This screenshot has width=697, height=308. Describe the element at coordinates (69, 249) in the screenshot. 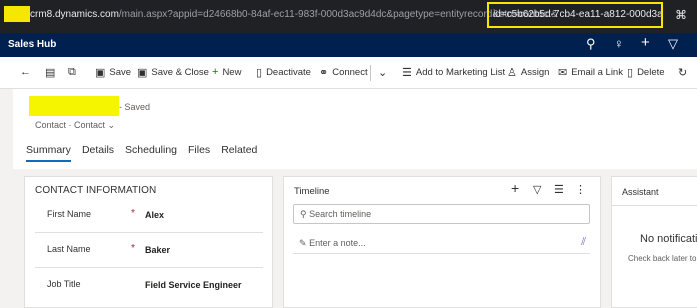

I see `field-label: Last Name` at that location.